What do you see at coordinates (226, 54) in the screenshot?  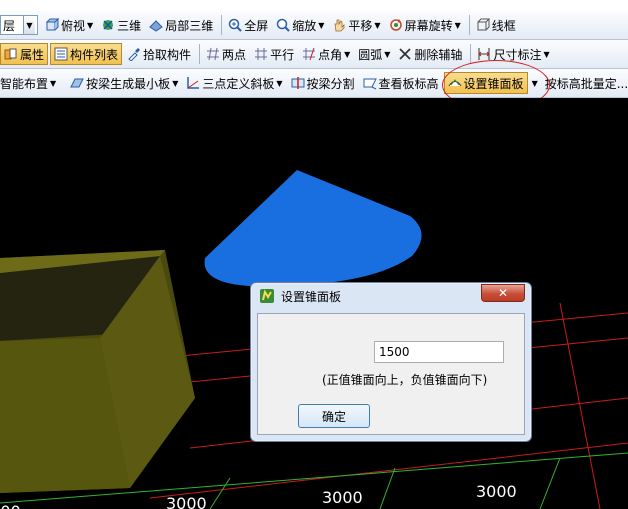 I see `two-points-axis-button: 两点` at bounding box center [226, 54].